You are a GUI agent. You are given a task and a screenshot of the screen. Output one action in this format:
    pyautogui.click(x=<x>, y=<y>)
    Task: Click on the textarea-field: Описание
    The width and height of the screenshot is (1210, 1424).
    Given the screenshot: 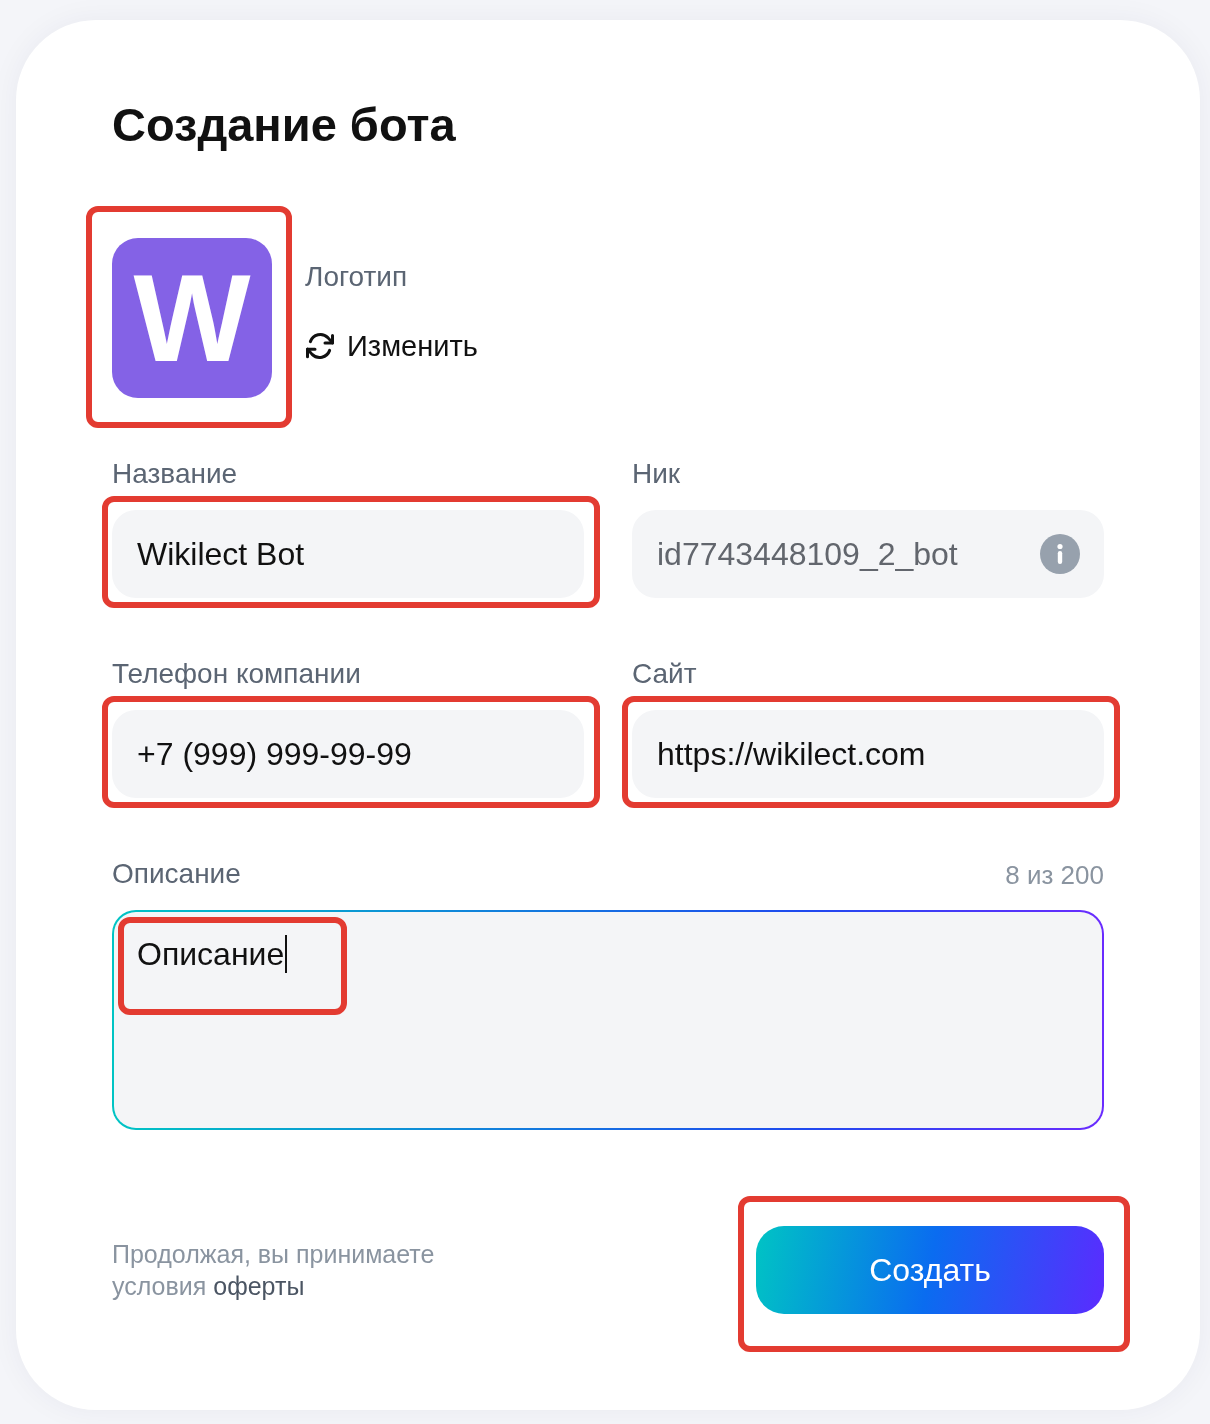 What is the action you would take?
    pyautogui.click(x=608, y=1020)
    